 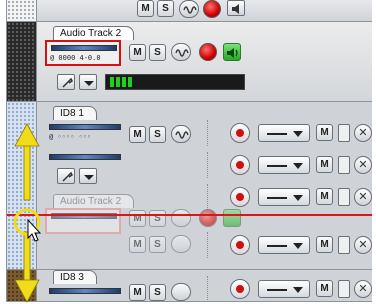 I want to click on drag-down-arrow-icon, so click(x=27, y=267).